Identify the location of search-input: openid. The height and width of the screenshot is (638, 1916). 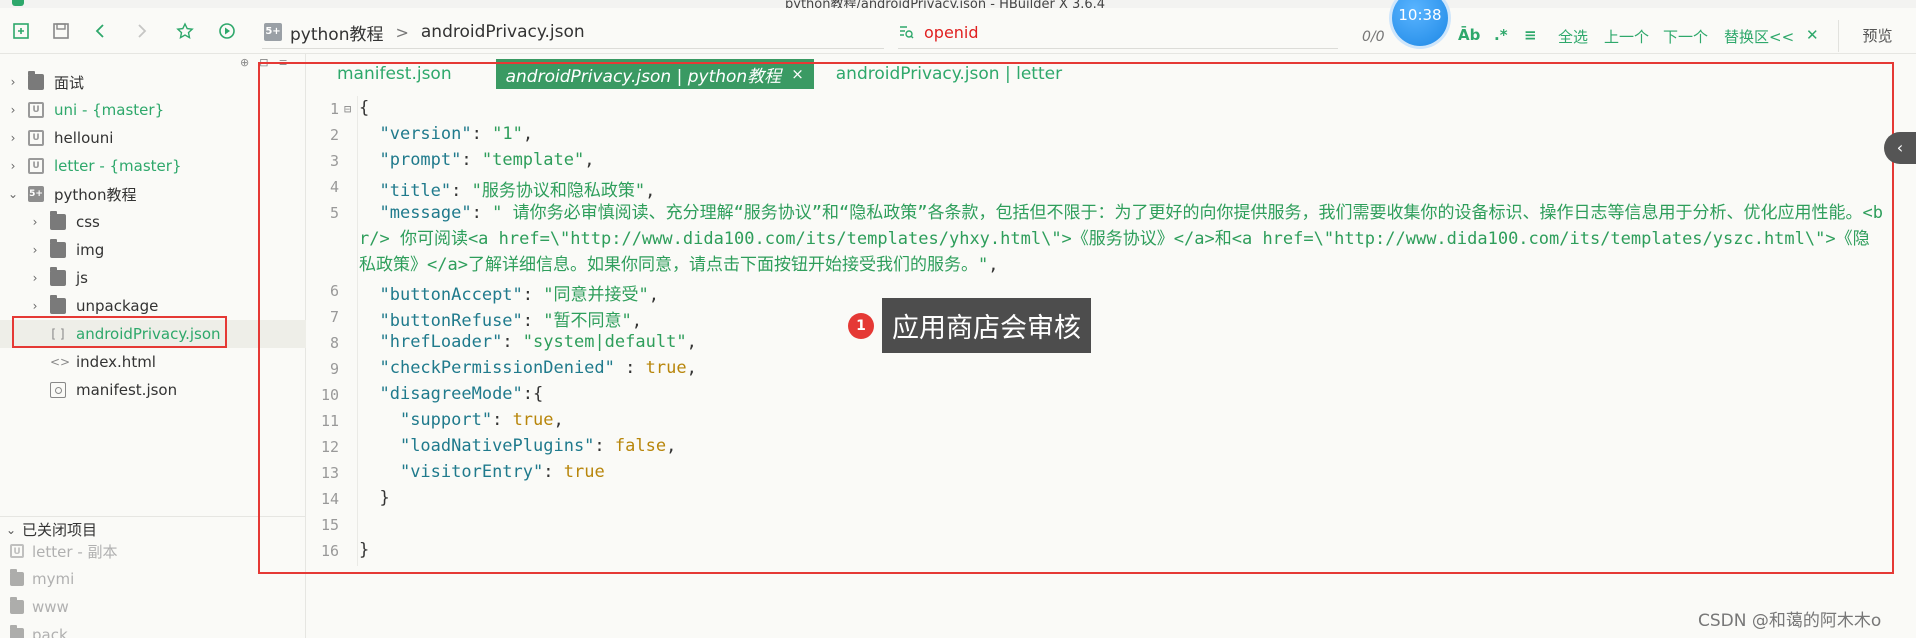
(938, 32).